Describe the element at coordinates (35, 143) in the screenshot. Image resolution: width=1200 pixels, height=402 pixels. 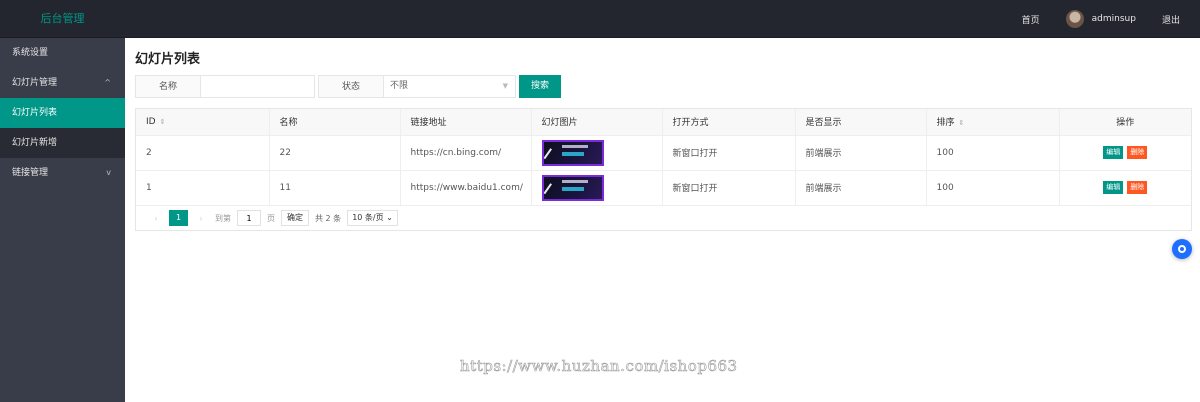
I see `sidebar-item-label: 幻灯片新增` at that location.